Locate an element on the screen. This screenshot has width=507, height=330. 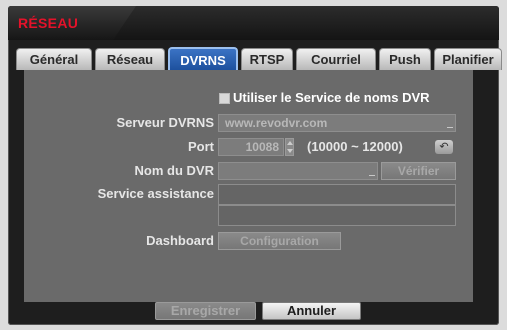
use-service-checkbox is located at coordinates (224, 98).